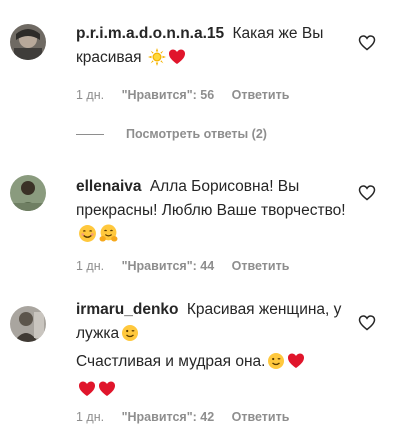  I want to click on likes-count: "Нравится": 56, so click(168, 95).